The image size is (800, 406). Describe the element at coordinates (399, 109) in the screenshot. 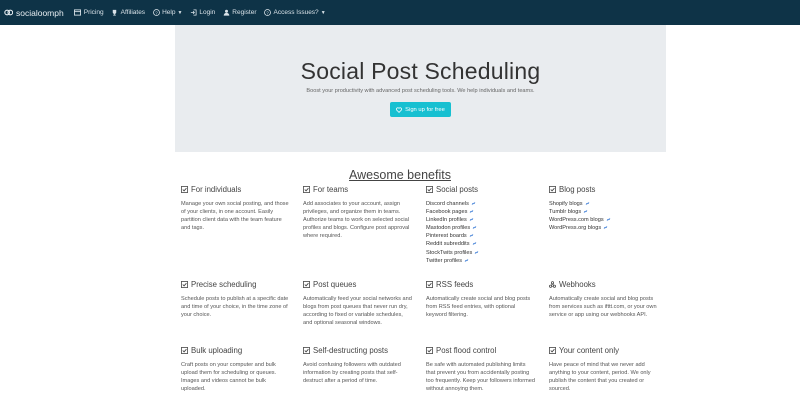

I see `heart-icon` at that location.